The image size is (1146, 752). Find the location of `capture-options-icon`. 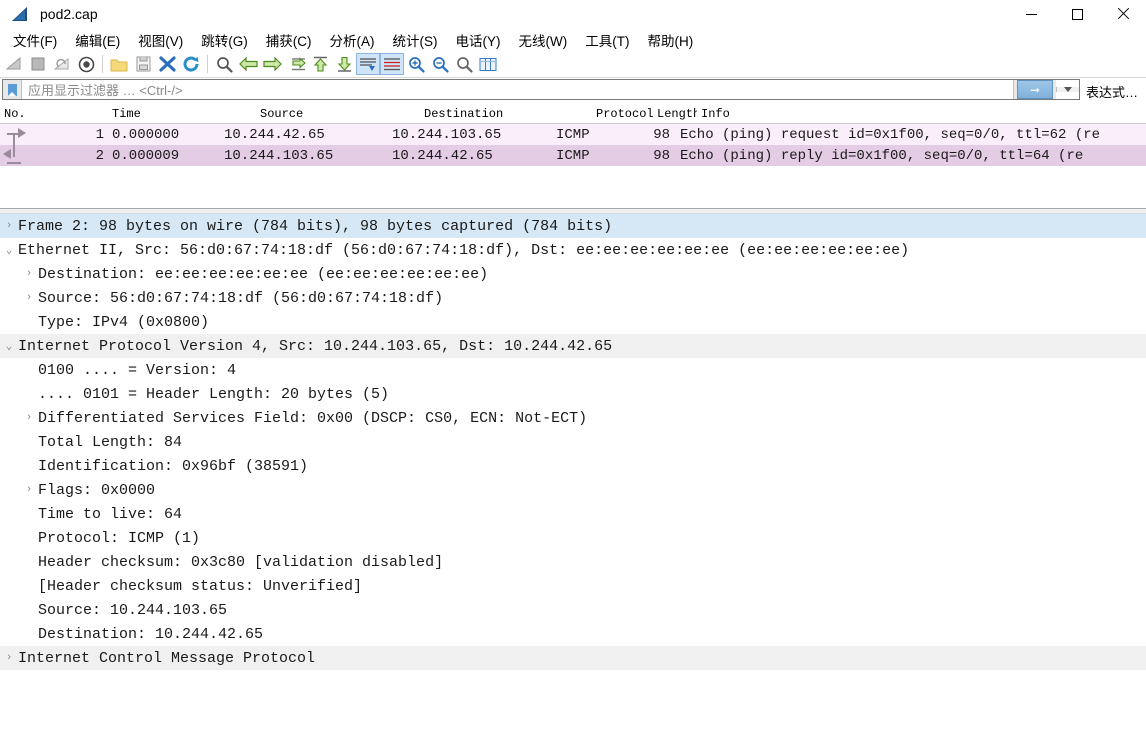

capture-options-icon is located at coordinates (86, 64).